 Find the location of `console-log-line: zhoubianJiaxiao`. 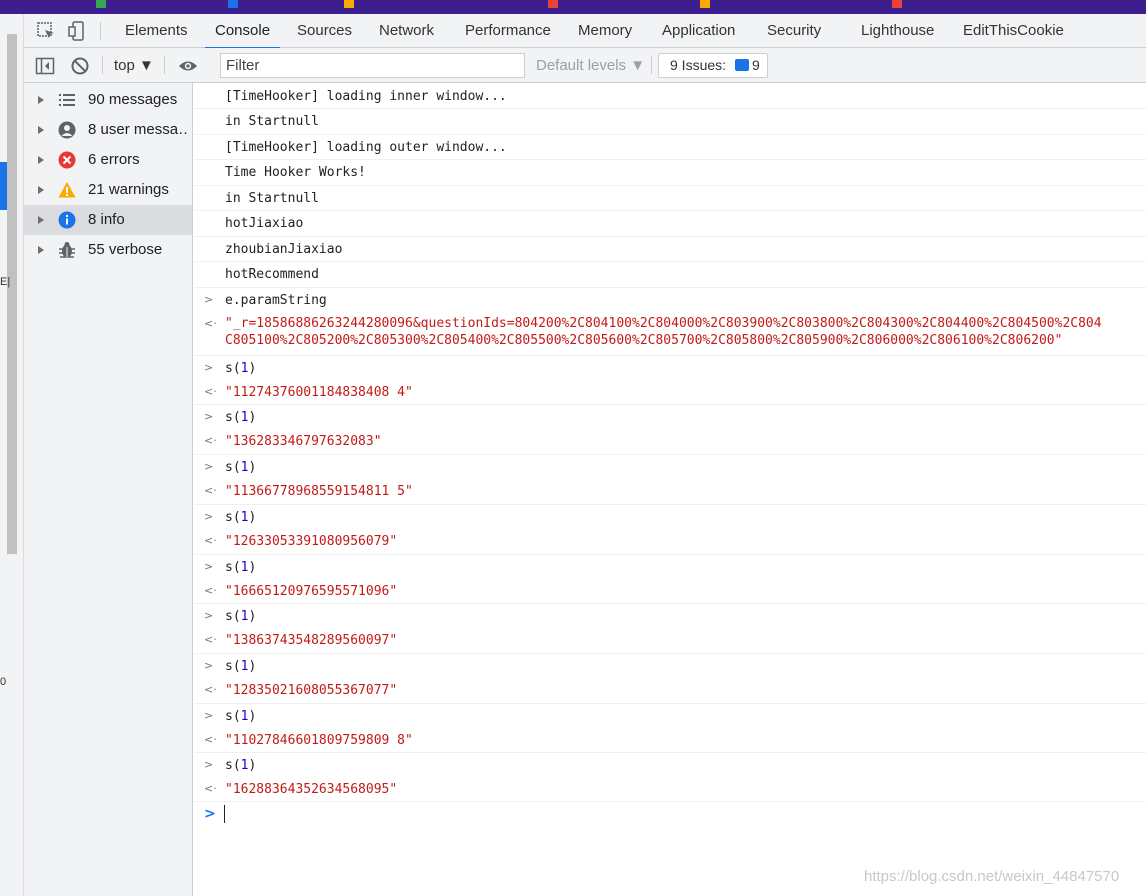

console-log-line: zhoubianJiaxiao is located at coordinates (670, 249).